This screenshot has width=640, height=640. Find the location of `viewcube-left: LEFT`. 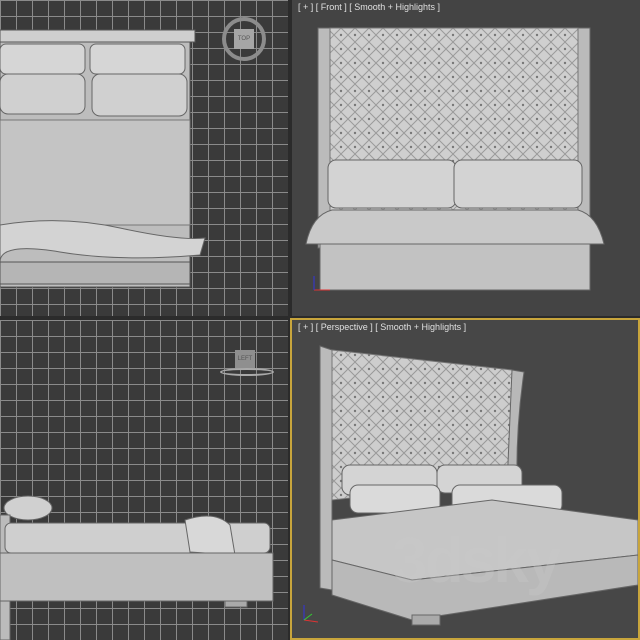

viewcube-left: LEFT is located at coordinates (245, 359).